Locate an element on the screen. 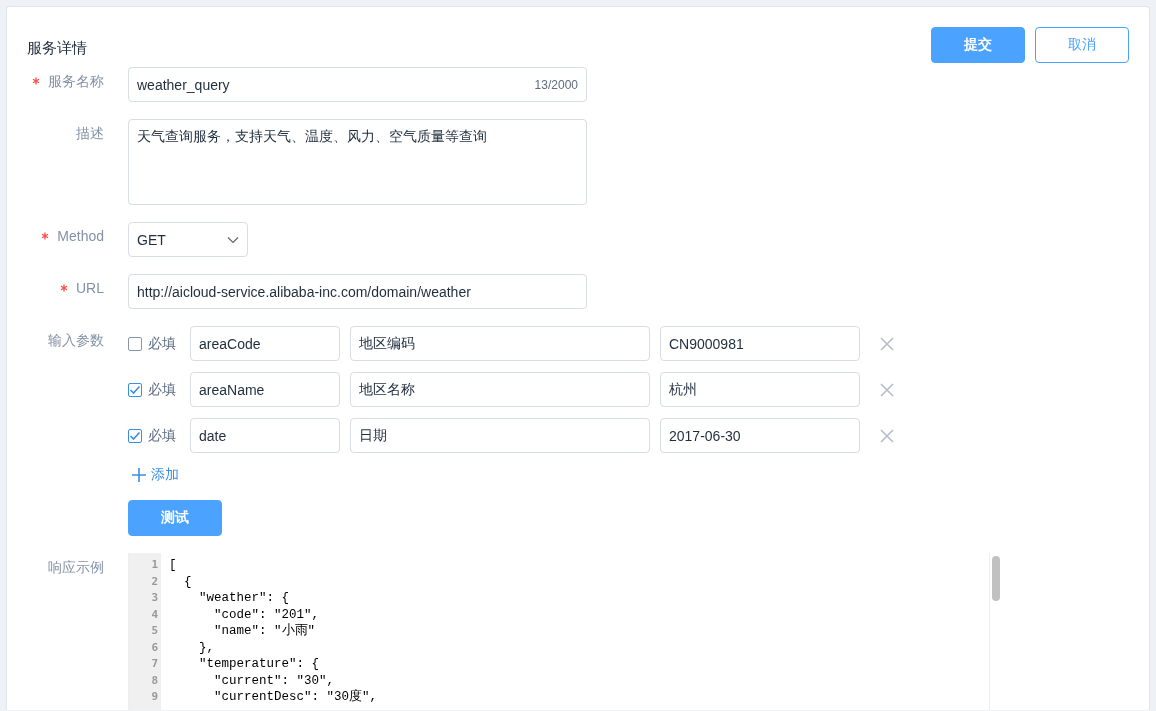  text-field: http://aicloud-service.alibaba-inc.com/domain/weather is located at coordinates (357, 291).